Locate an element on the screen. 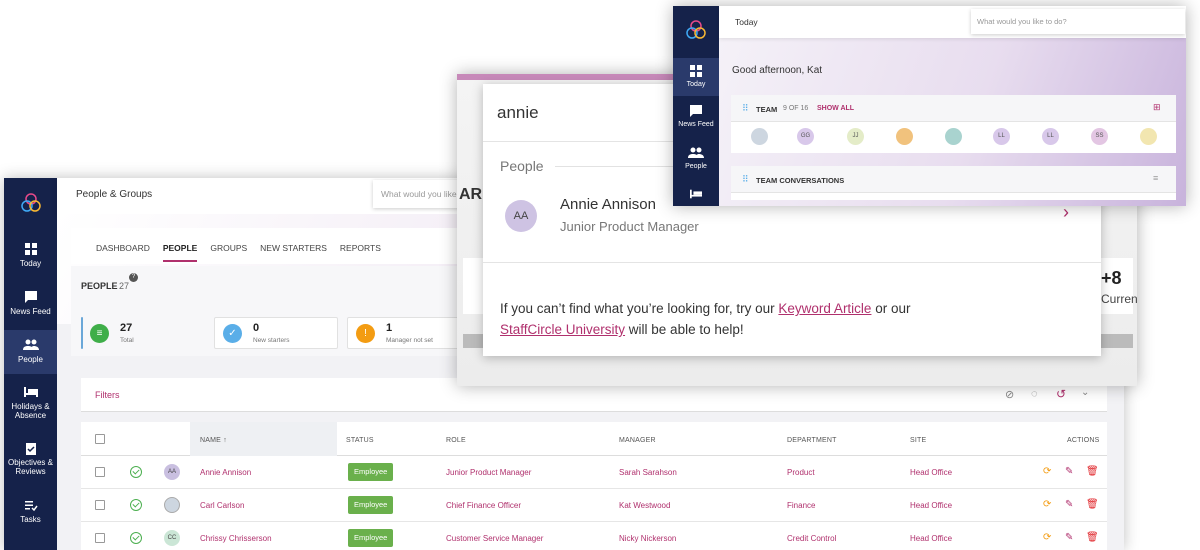 The width and height of the screenshot is (1200, 550). keyword-article-link: Keyword Article is located at coordinates (824, 308).